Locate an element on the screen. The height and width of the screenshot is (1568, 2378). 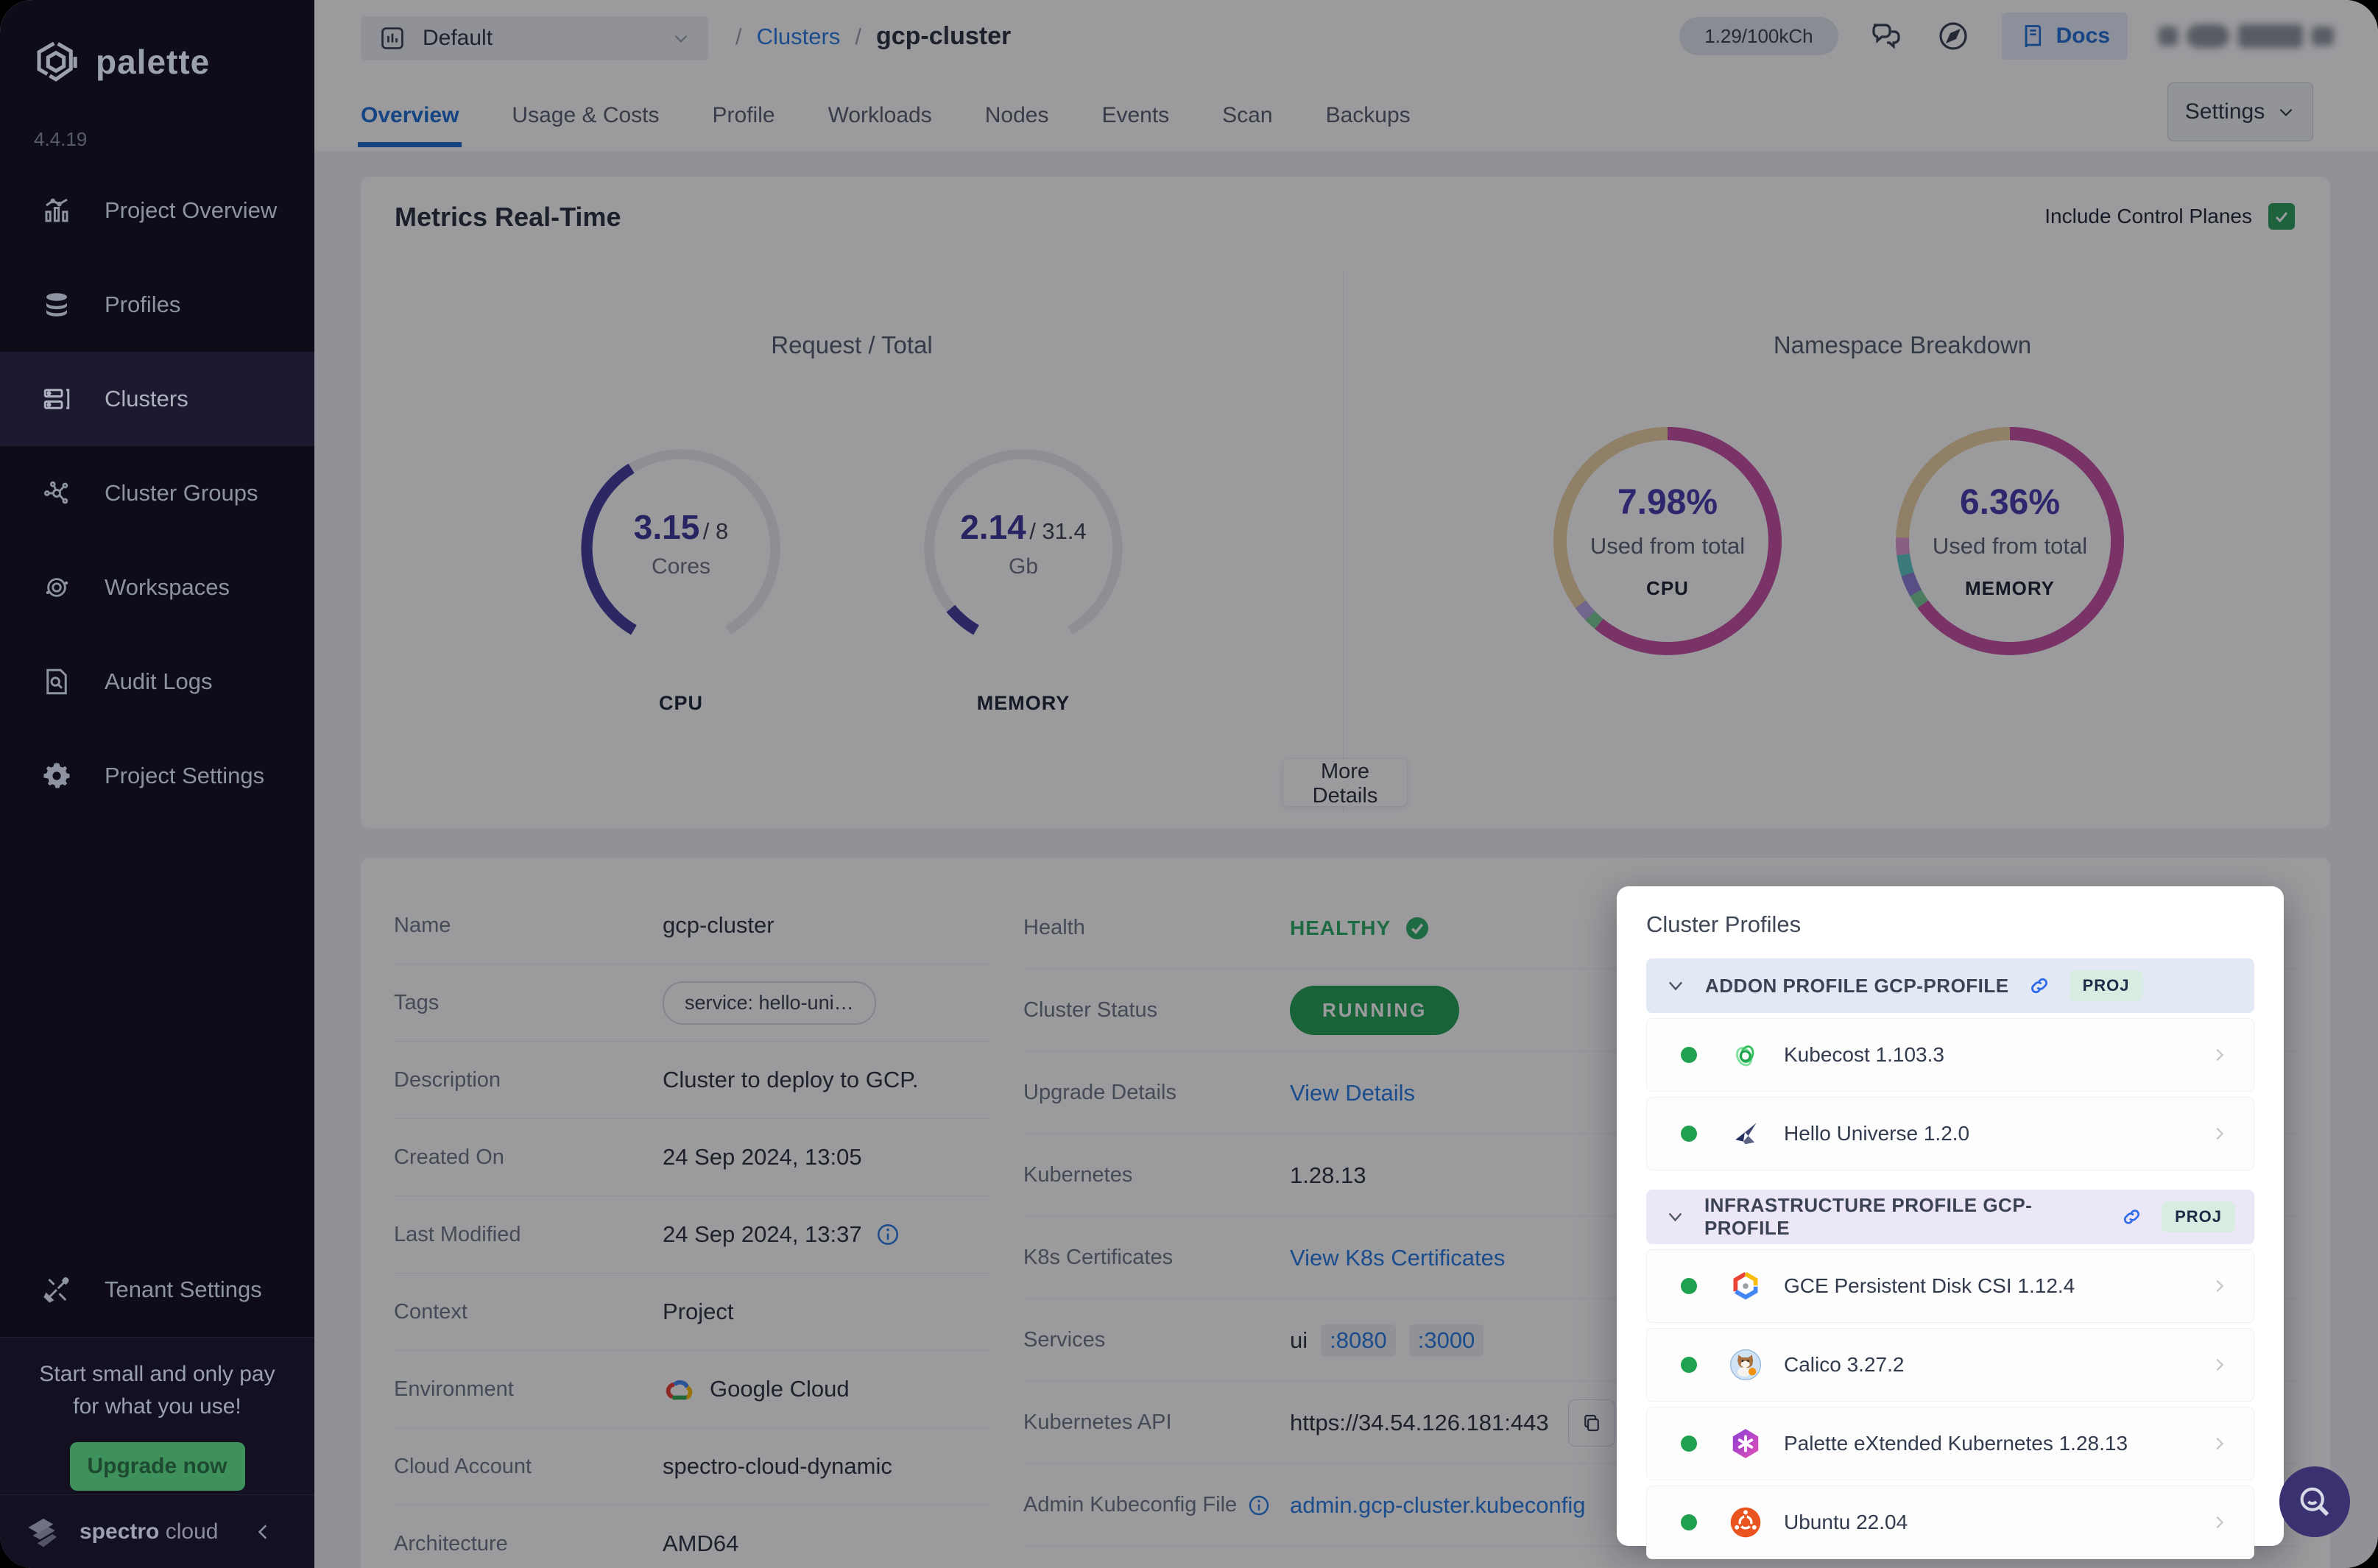
search-icon is located at coordinates (2314, 1502).